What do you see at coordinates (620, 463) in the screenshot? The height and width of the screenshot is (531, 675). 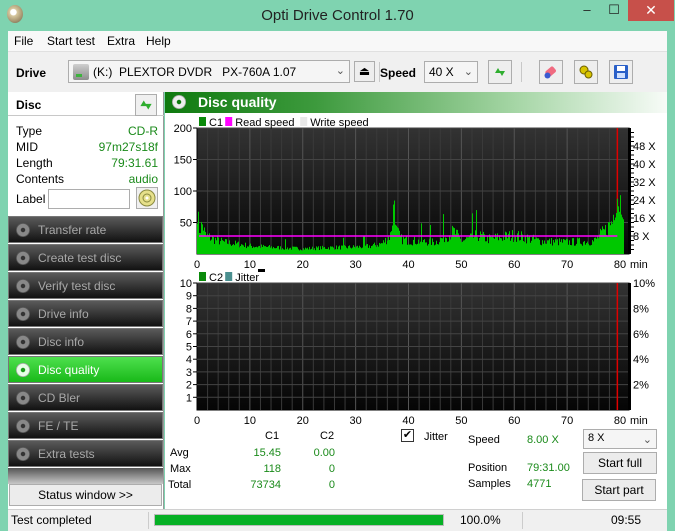 I see `start-full-button: Start full` at bounding box center [620, 463].